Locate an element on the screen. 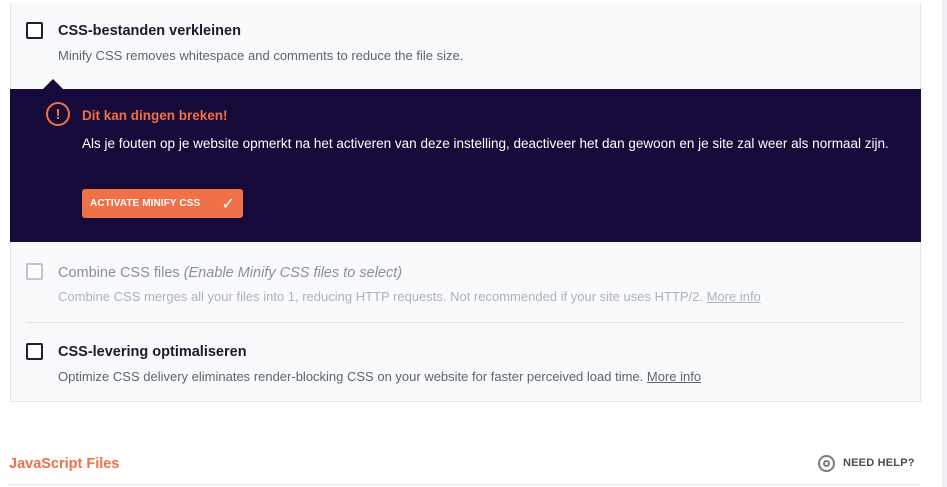 This screenshot has height=487, width=947. exclamation-circle-icon: ! is located at coordinates (58, 114).